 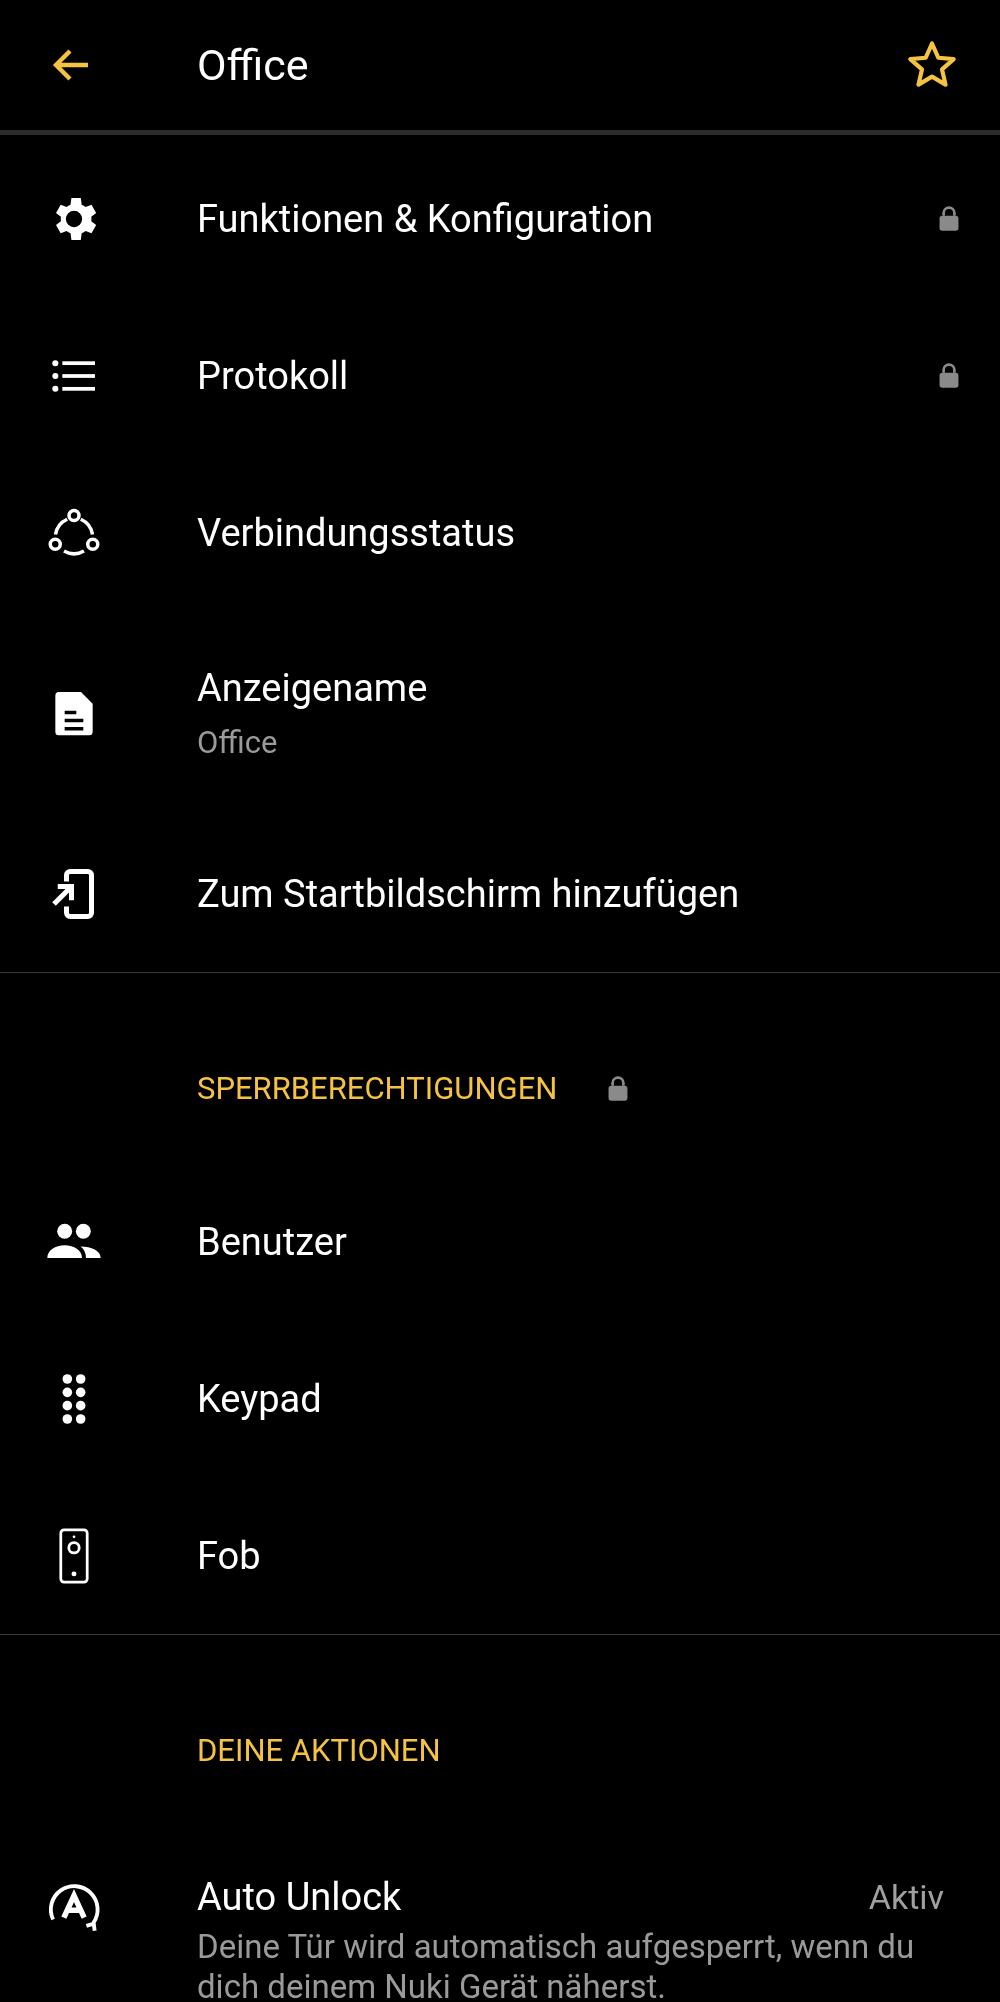 What do you see at coordinates (356, 532) in the screenshot?
I see `item-title: Verbindungsstatus` at bounding box center [356, 532].